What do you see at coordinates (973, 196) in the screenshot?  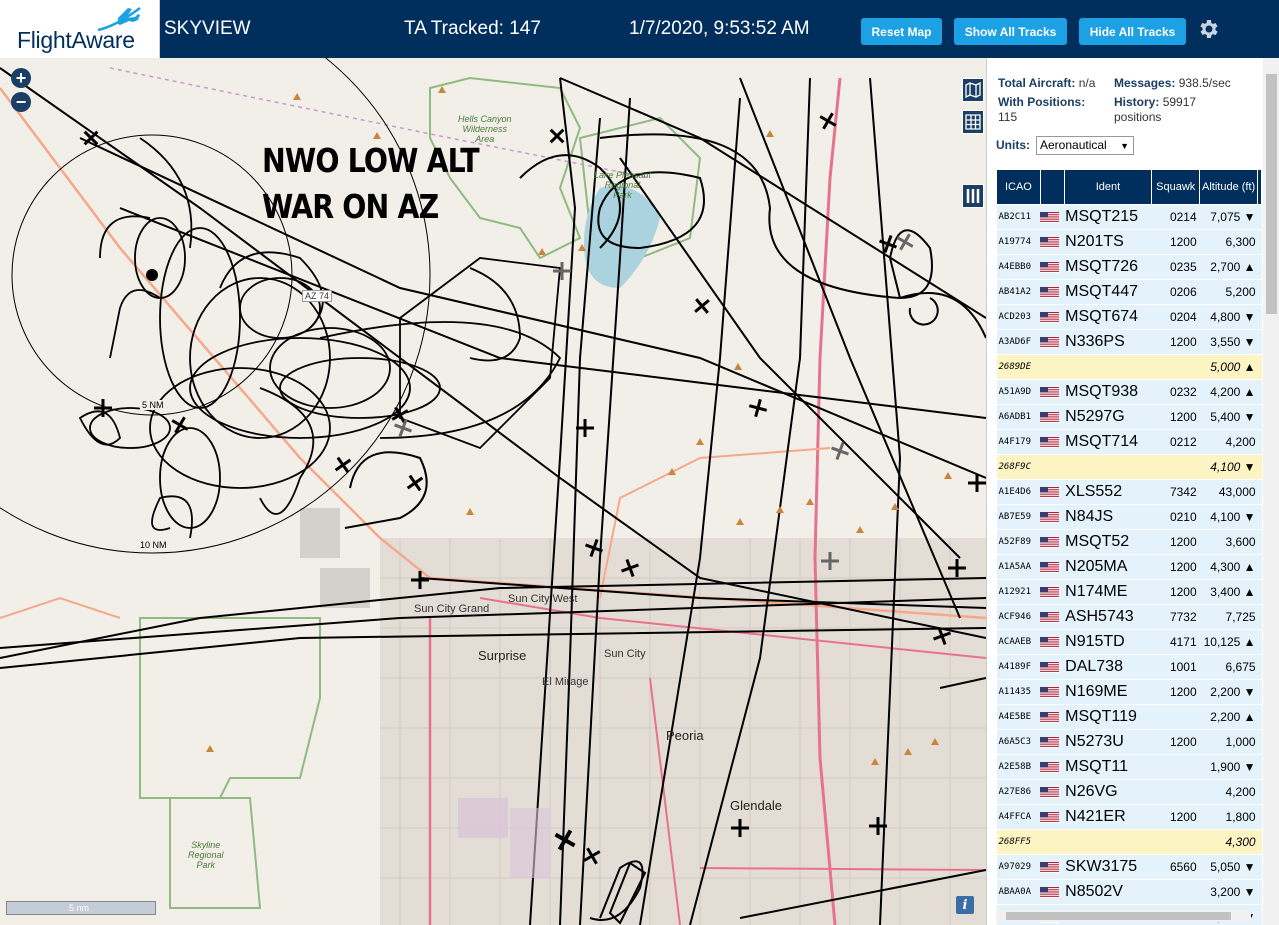 I see `columns-icon` at bounding box center [973, 196].